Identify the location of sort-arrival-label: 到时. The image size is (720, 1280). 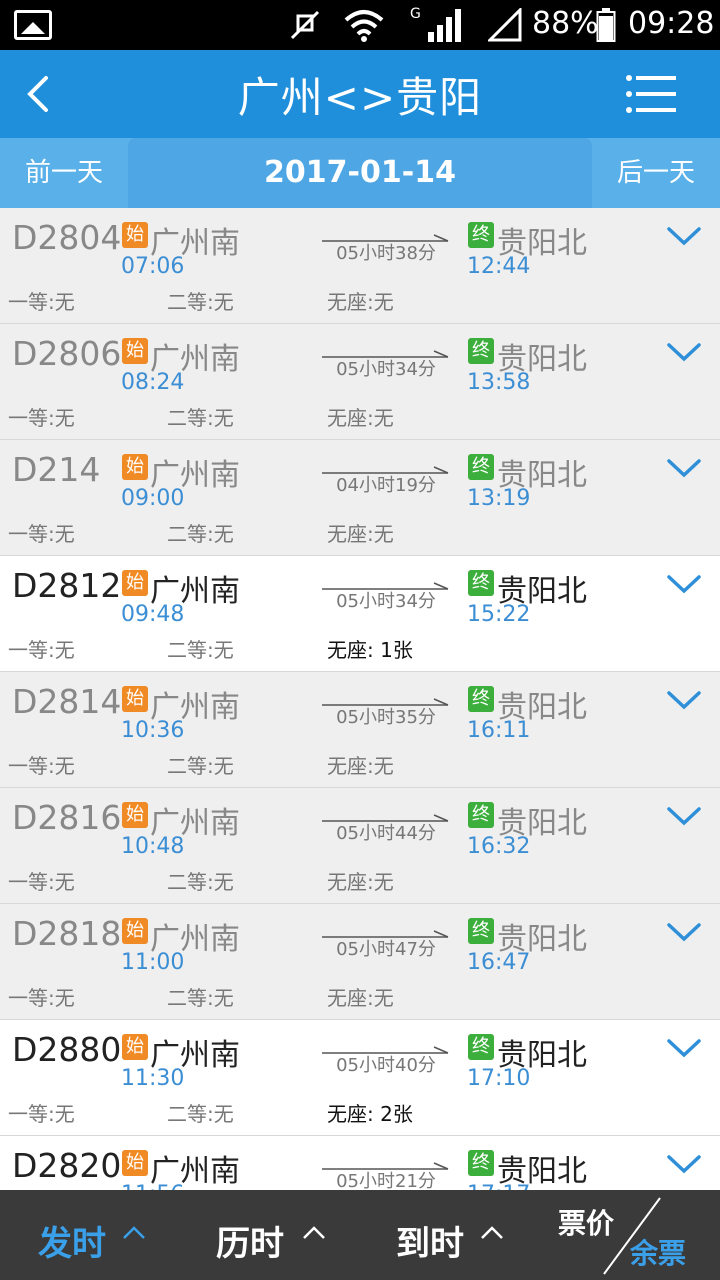
(430, 1244).